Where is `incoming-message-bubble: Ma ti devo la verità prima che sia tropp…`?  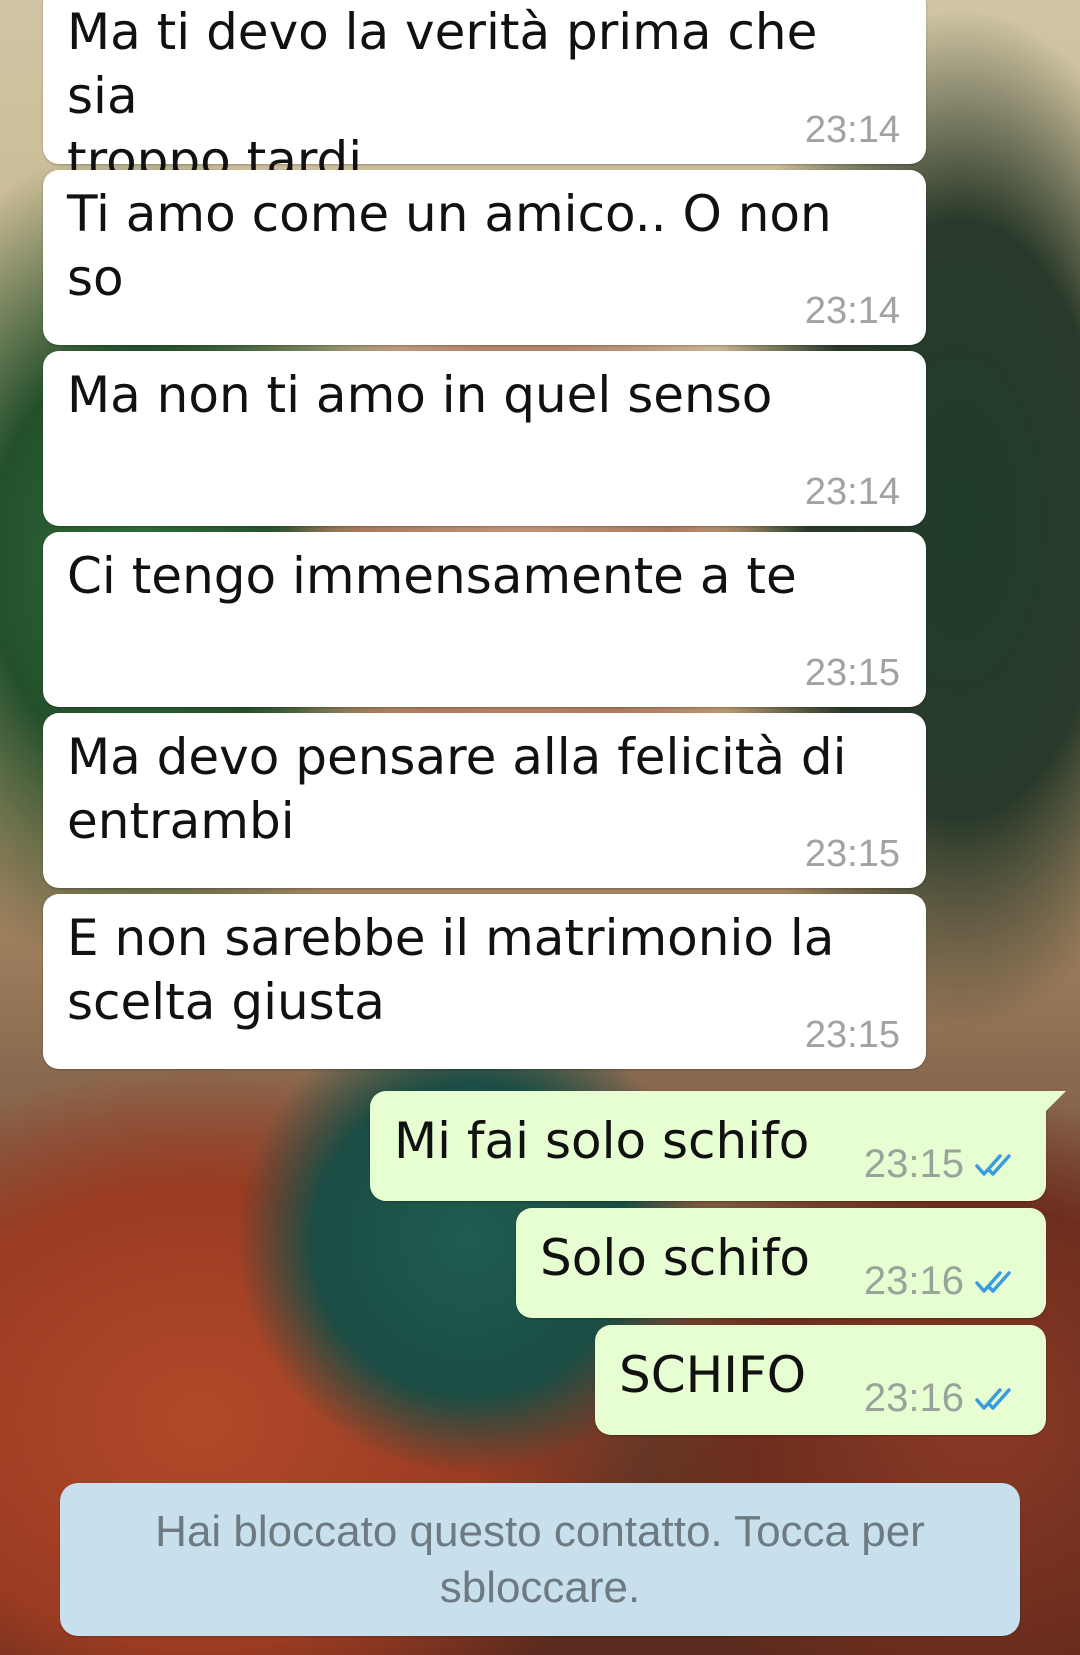 incoming-message-bubble: Ma ti devo la verità prima che sia tropp… is located at coordinates (484, 94).